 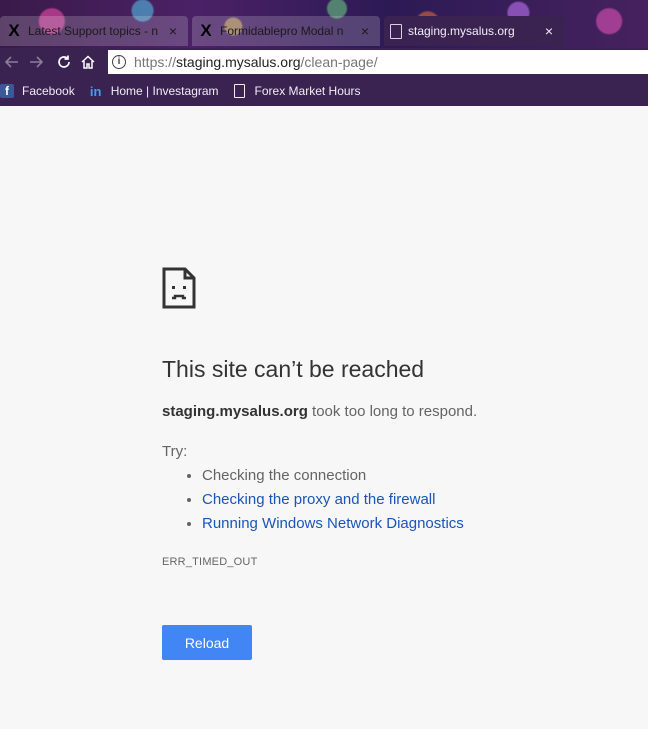 I want to click on error-code: ERR_TIMED_OUT, so click(x=210, y=562).